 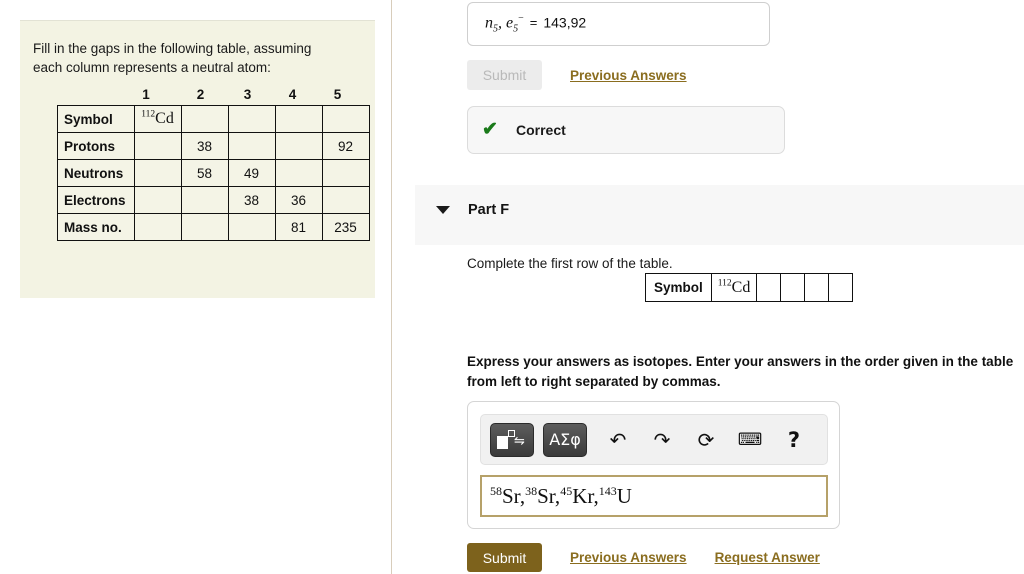 I want to click on math-toolbar: ⇋ ΑΣφ ↶ ↷ ⟳ ⌨ ?, so click(x=654, y=439).